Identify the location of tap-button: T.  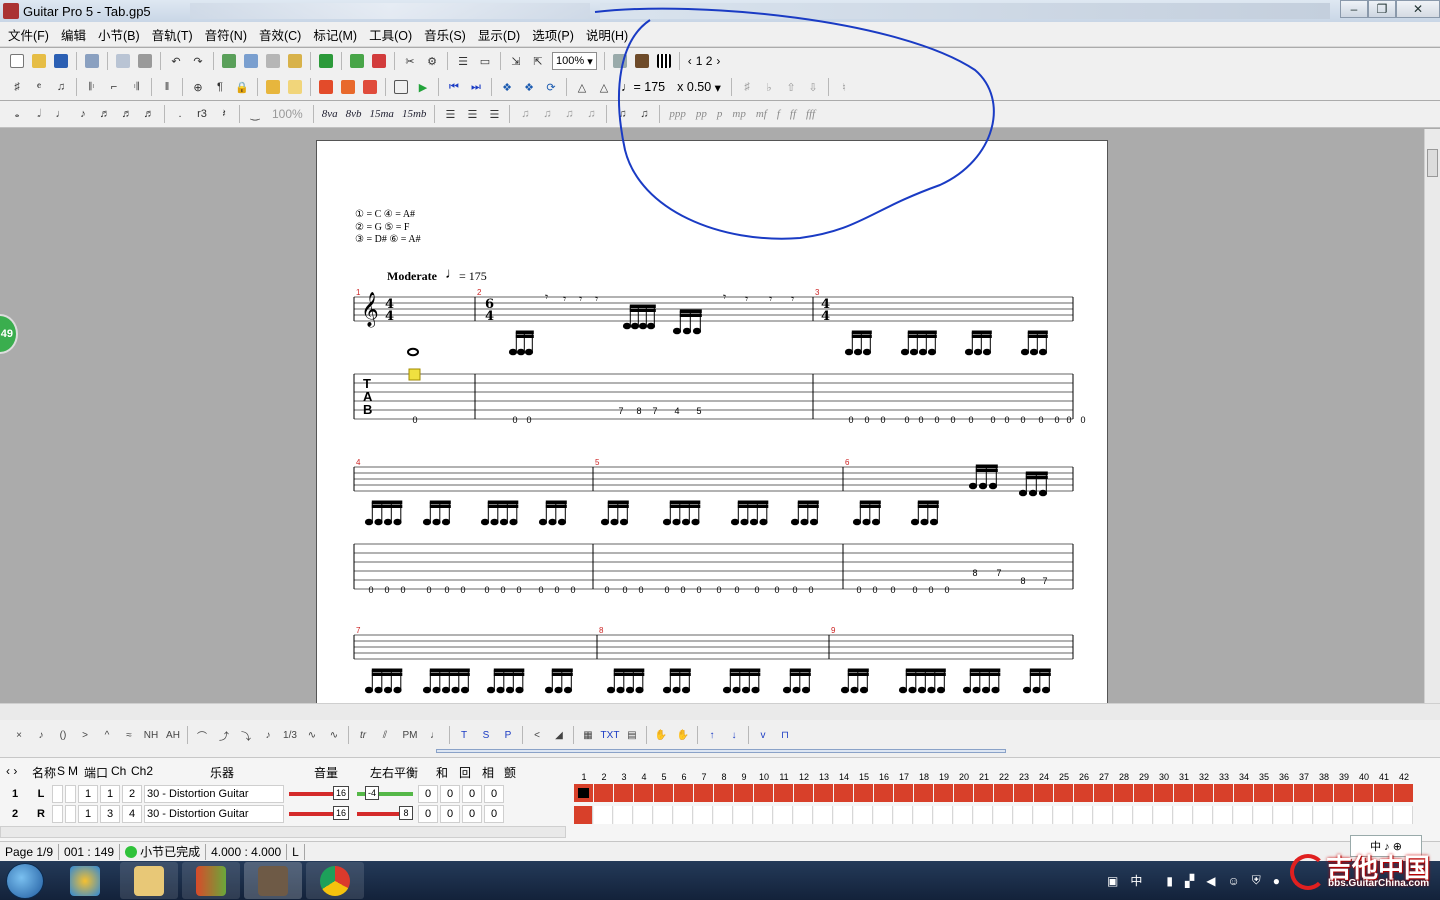
(464, 735).